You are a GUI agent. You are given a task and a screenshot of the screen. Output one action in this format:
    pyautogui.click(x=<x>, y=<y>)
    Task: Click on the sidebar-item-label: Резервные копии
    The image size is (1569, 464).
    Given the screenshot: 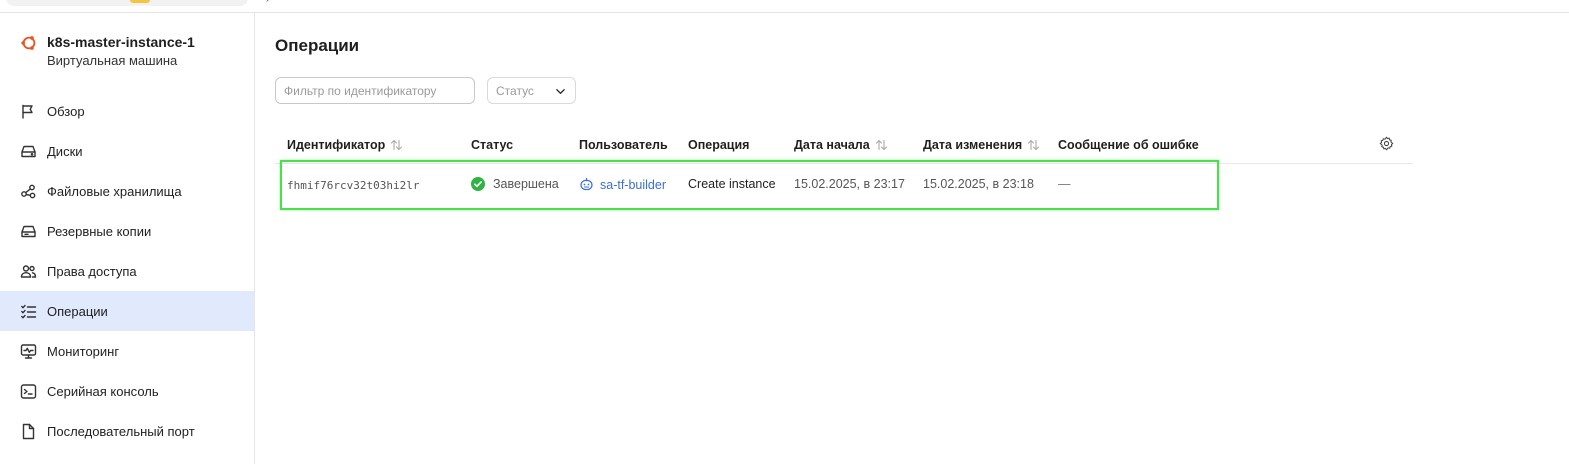 What is the action you would take?
    pyautogui.click(x=99, y=231)
    